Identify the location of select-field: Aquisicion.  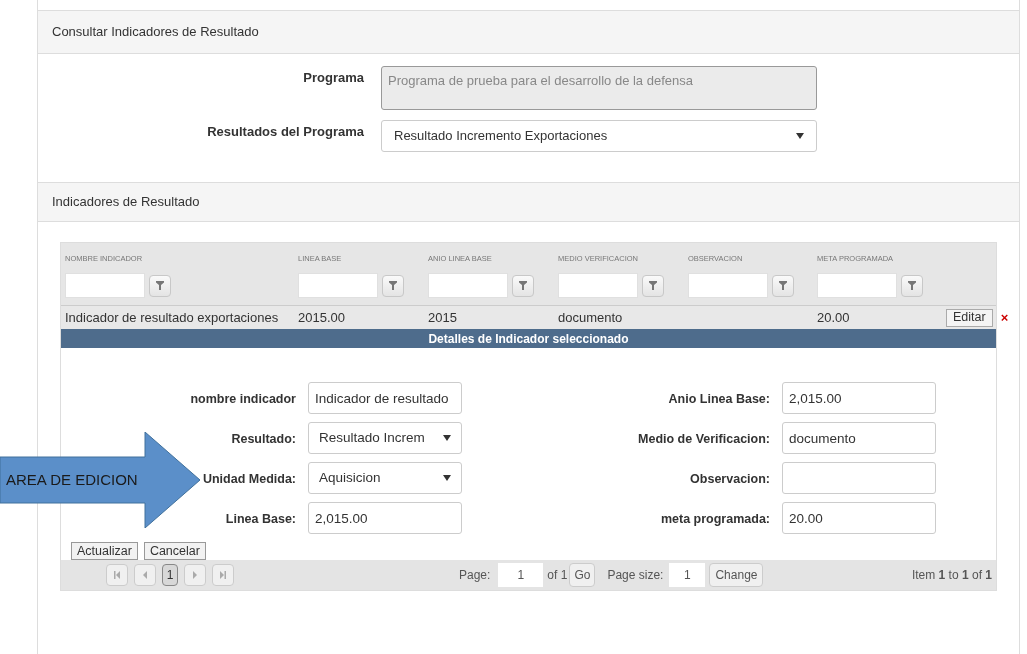
(385, 478).